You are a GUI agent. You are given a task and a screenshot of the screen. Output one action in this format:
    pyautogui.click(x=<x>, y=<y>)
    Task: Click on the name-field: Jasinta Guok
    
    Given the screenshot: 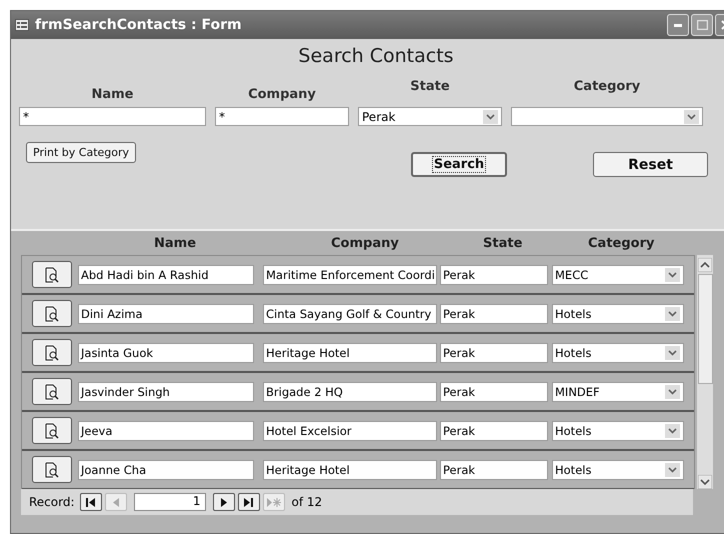 What is the action you would take?
    pyautogui.click(x=166, y=352)
    